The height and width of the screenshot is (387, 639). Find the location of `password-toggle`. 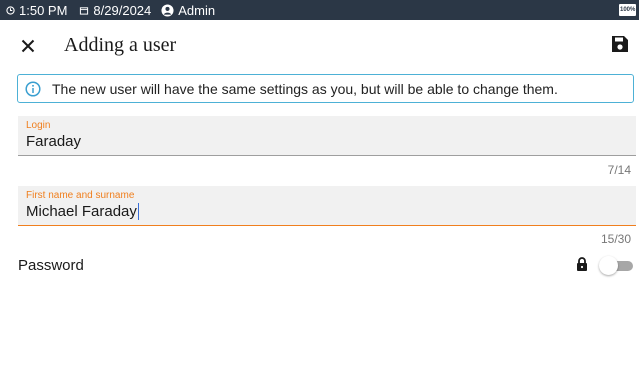

password-toggle is located at coordinates (617, 265).